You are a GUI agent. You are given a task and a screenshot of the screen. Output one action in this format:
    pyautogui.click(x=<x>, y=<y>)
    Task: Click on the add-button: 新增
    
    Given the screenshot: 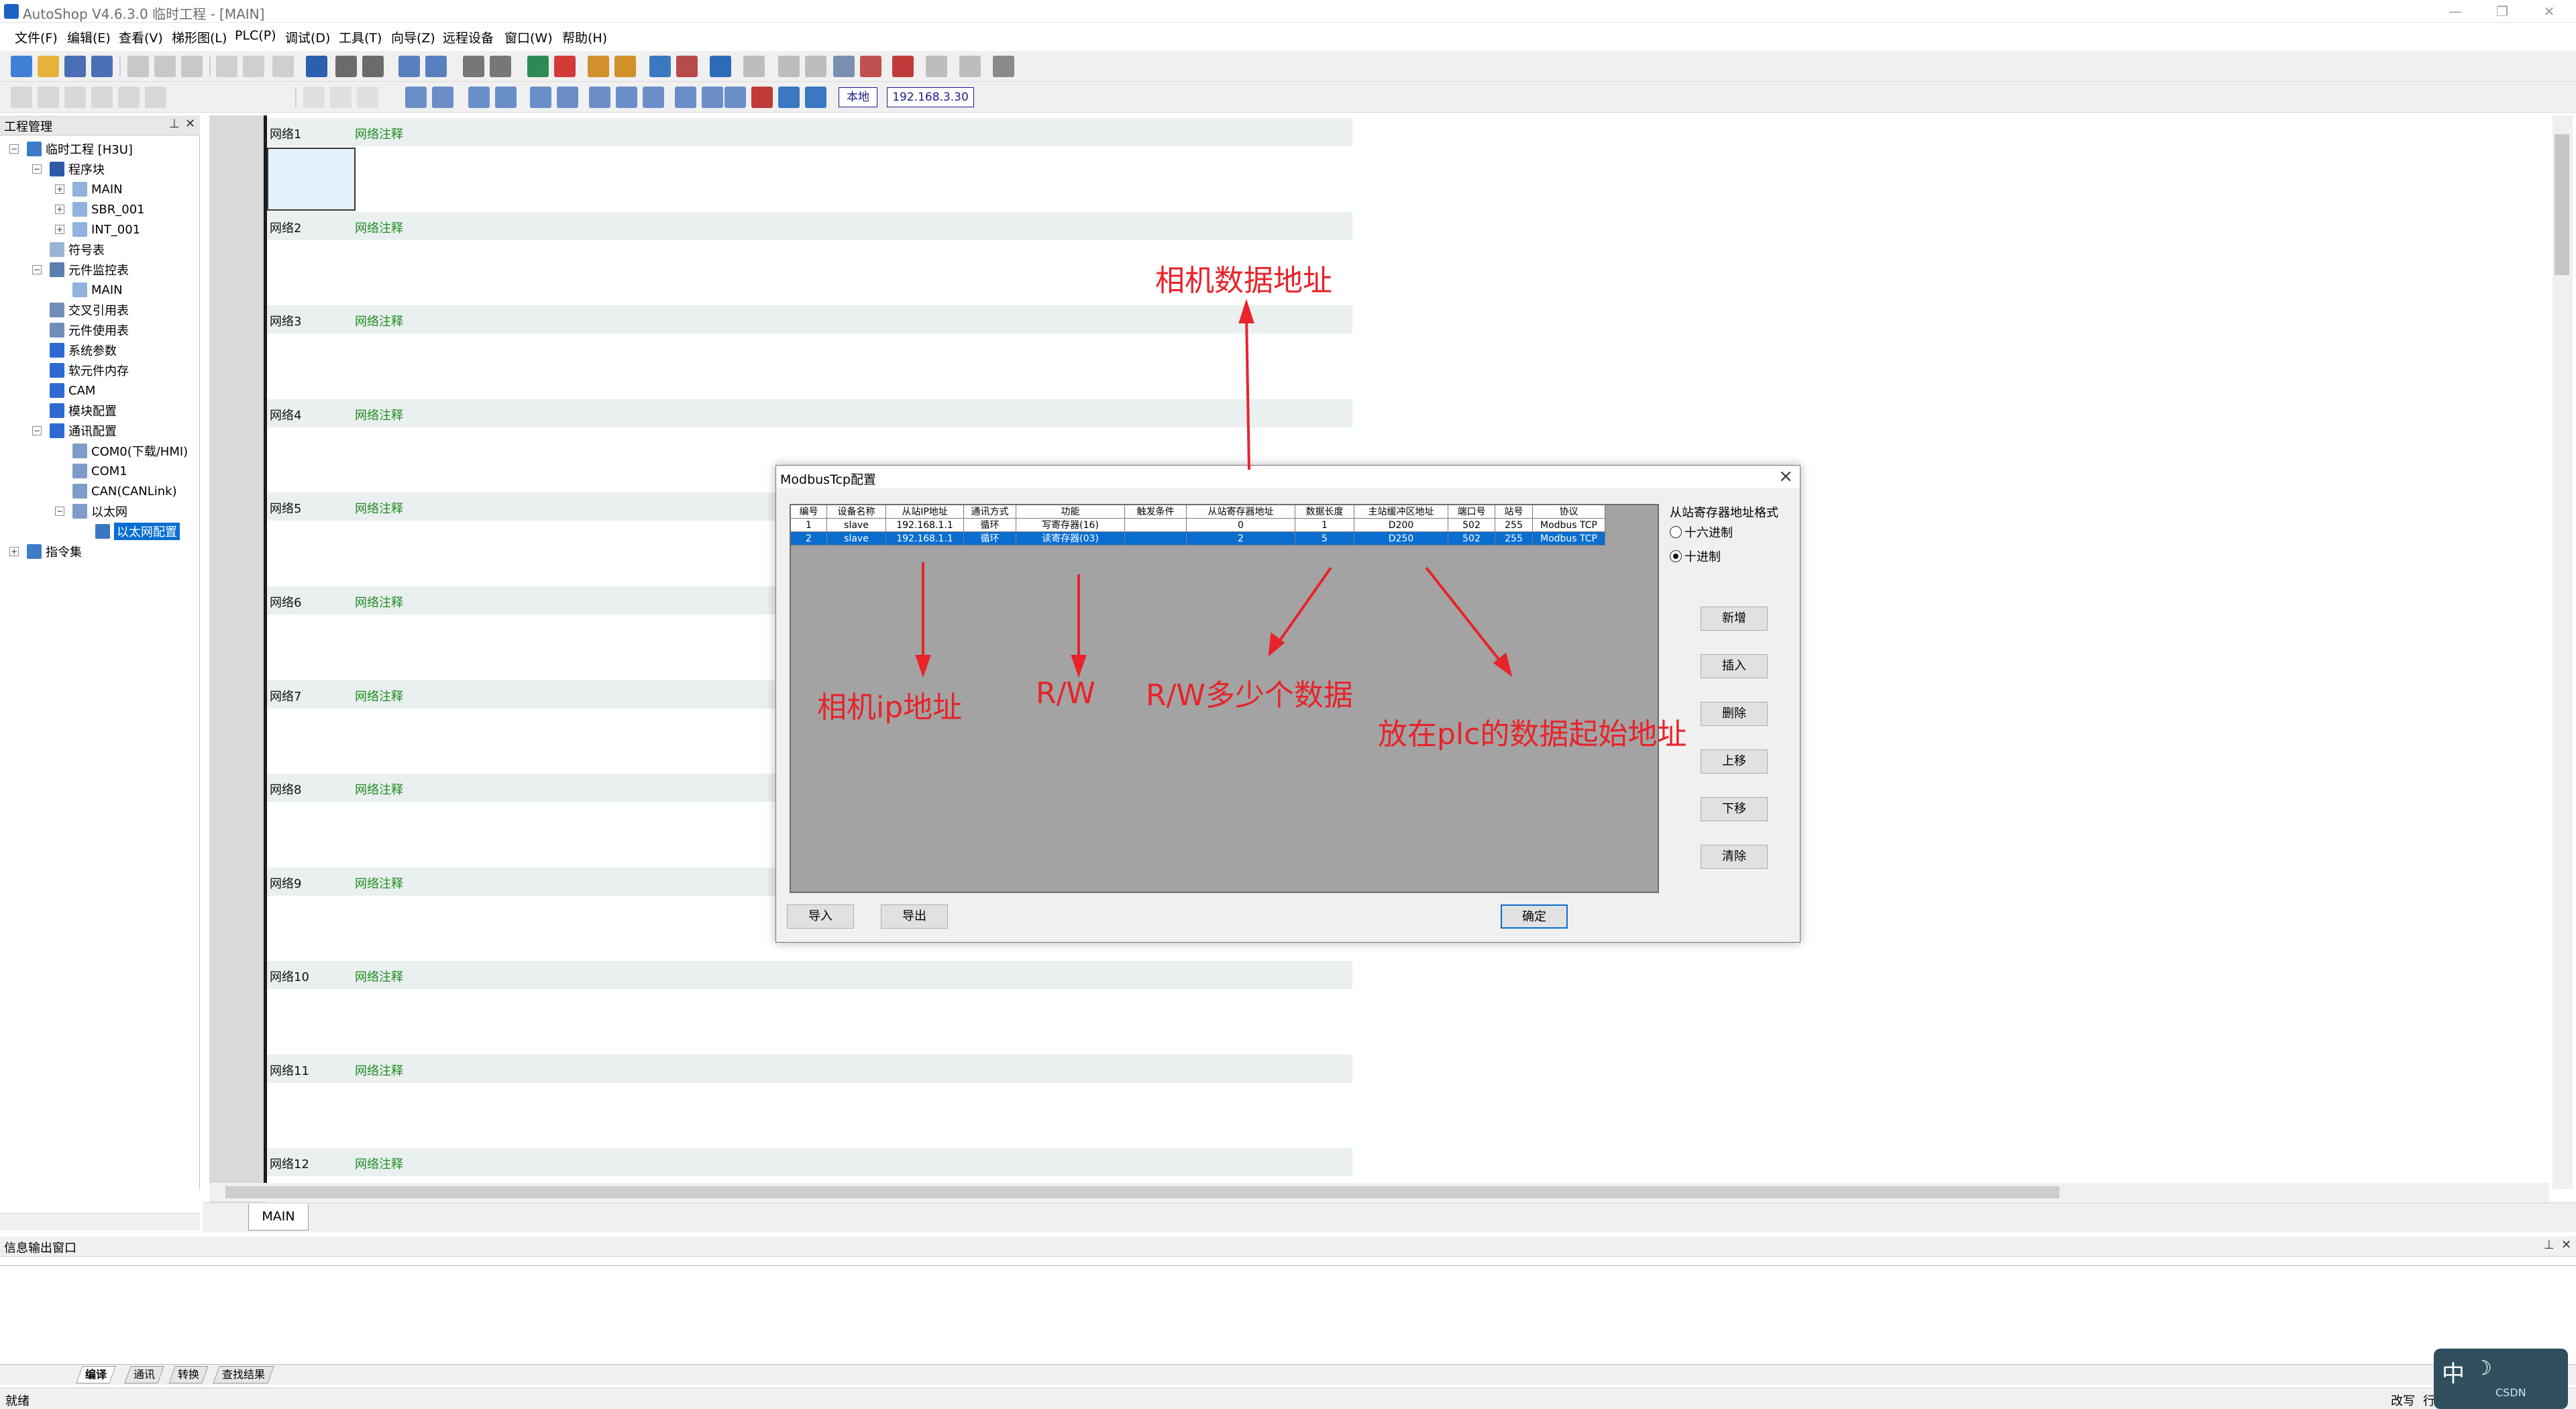 What is the action you would take?
    pyautogui.click(x=1734, y=619)
    